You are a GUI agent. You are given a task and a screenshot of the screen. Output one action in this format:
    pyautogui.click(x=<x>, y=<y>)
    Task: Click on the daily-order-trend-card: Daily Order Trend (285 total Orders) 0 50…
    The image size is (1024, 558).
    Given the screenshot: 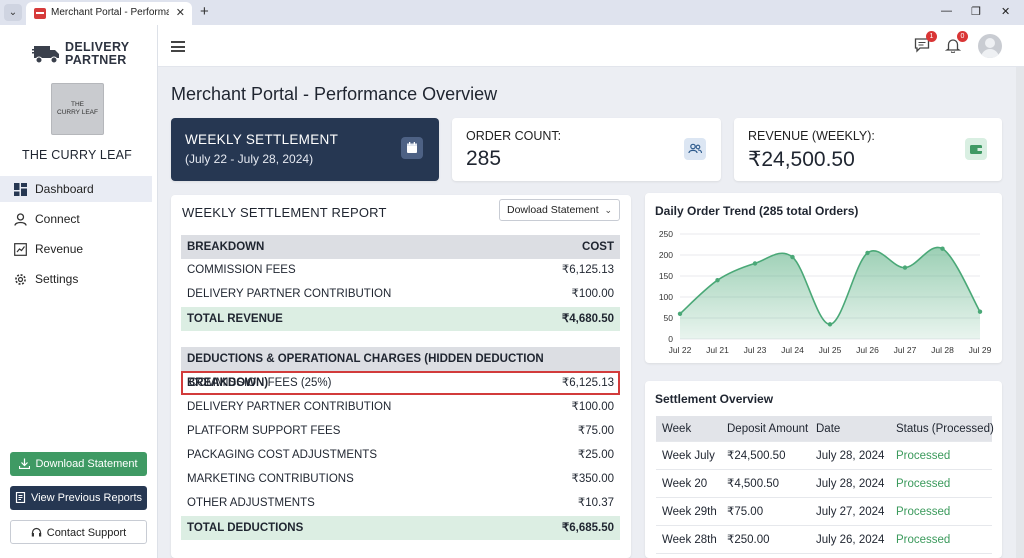 What is the action you would take?
    pyautogui.click(x=823, y=278)
    